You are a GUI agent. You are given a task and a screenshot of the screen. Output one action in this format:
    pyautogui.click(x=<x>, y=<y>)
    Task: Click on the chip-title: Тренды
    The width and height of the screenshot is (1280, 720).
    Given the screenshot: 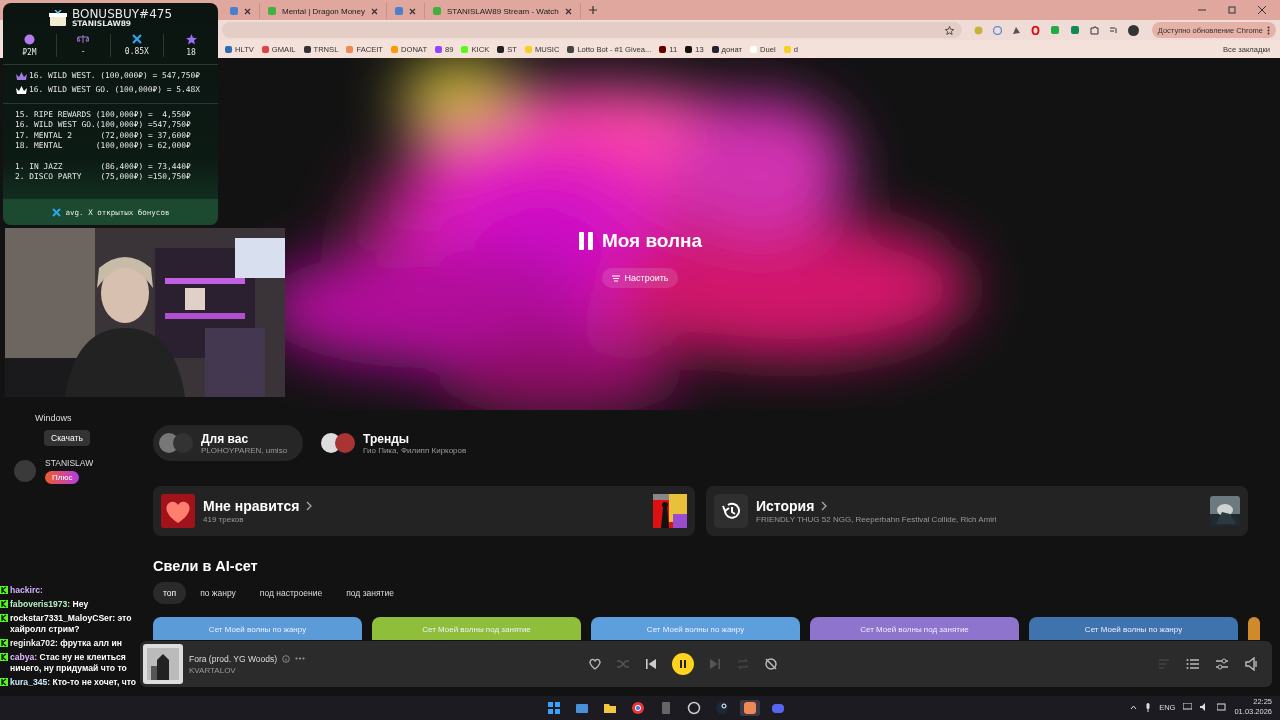 What is the action you would take?
    pyautogui.click(x=387, y=438)
    